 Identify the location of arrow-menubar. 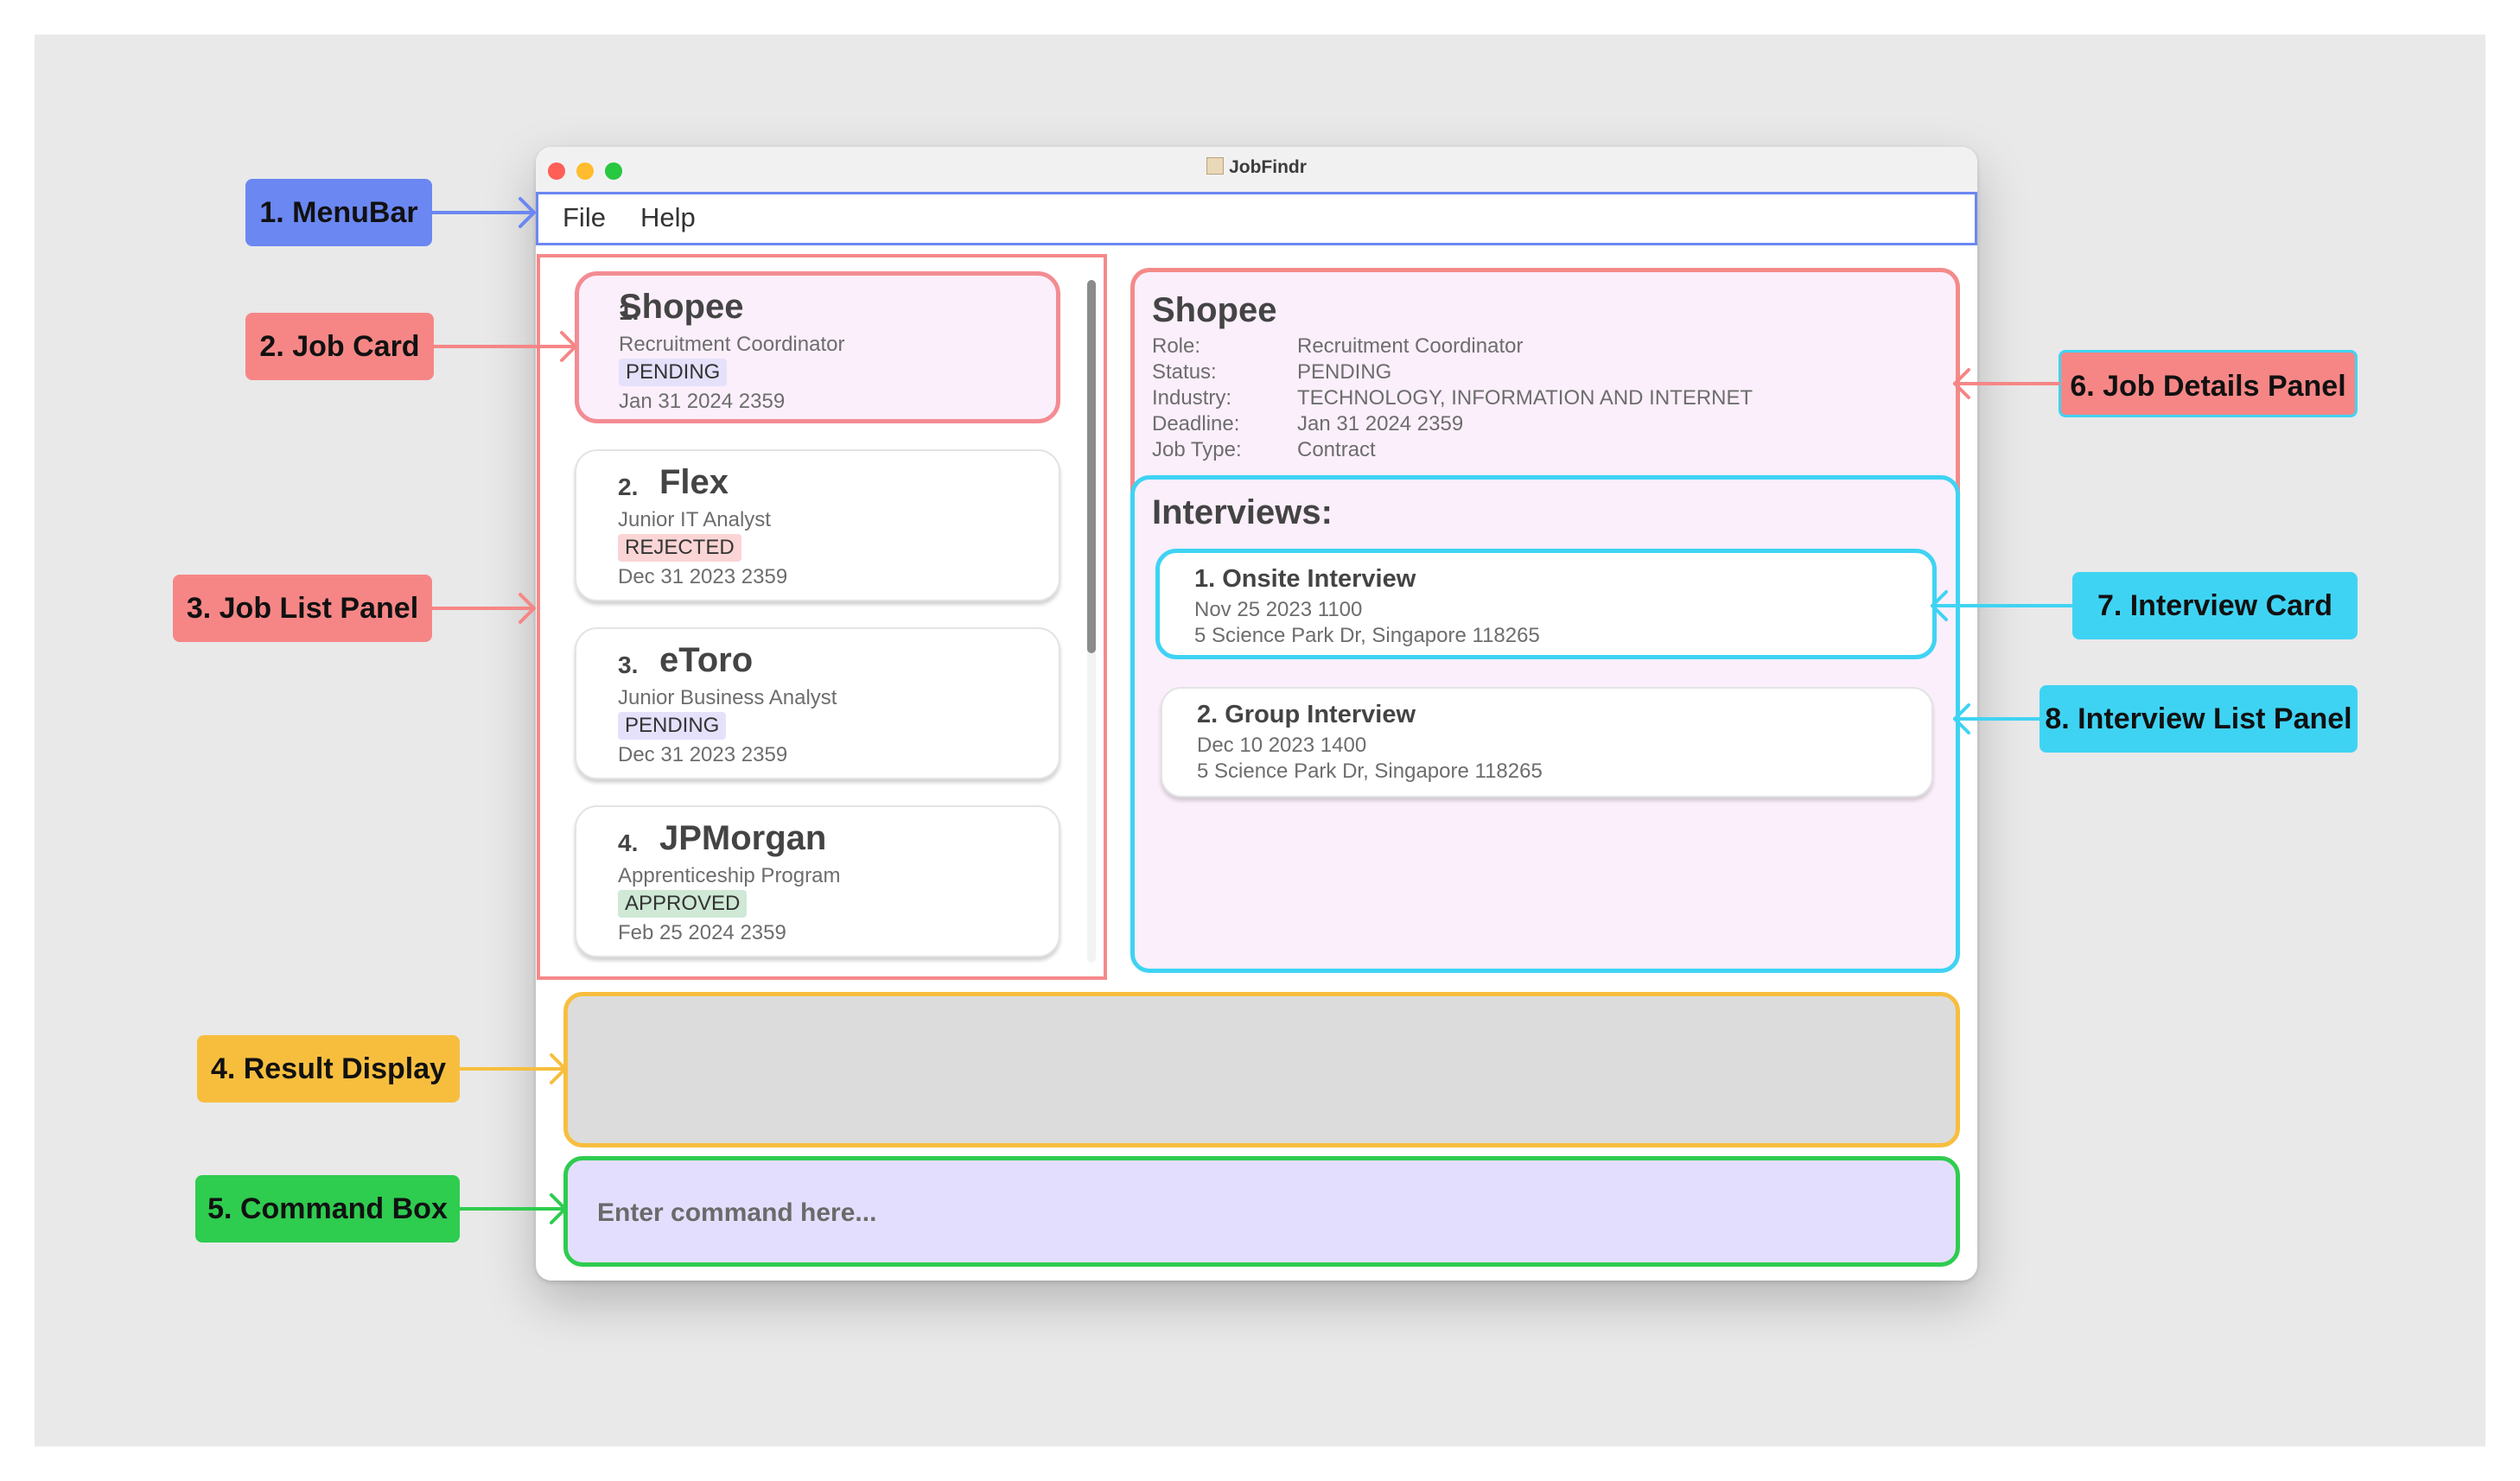
(483, 213).